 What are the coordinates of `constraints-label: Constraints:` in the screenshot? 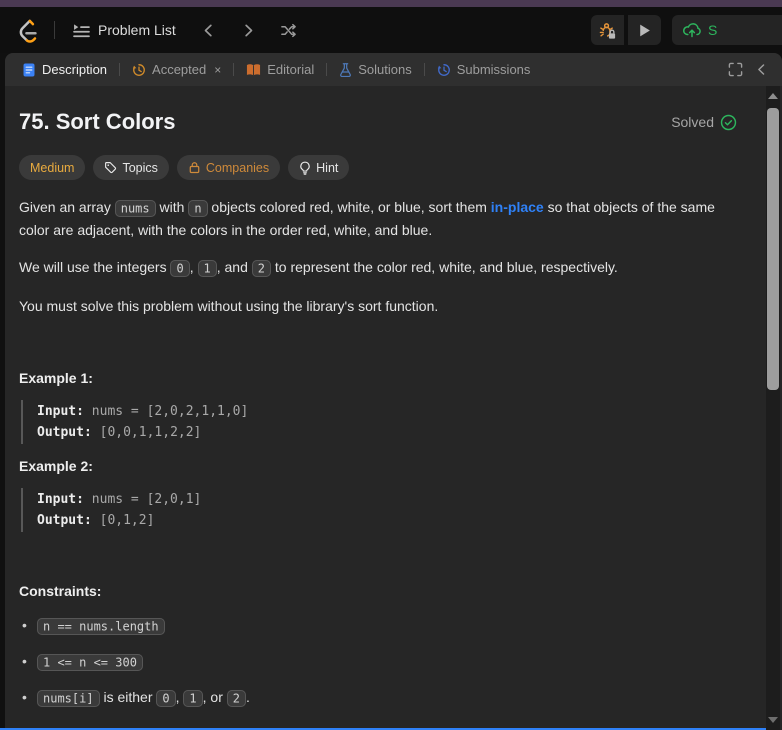 It's located at (60, 591).